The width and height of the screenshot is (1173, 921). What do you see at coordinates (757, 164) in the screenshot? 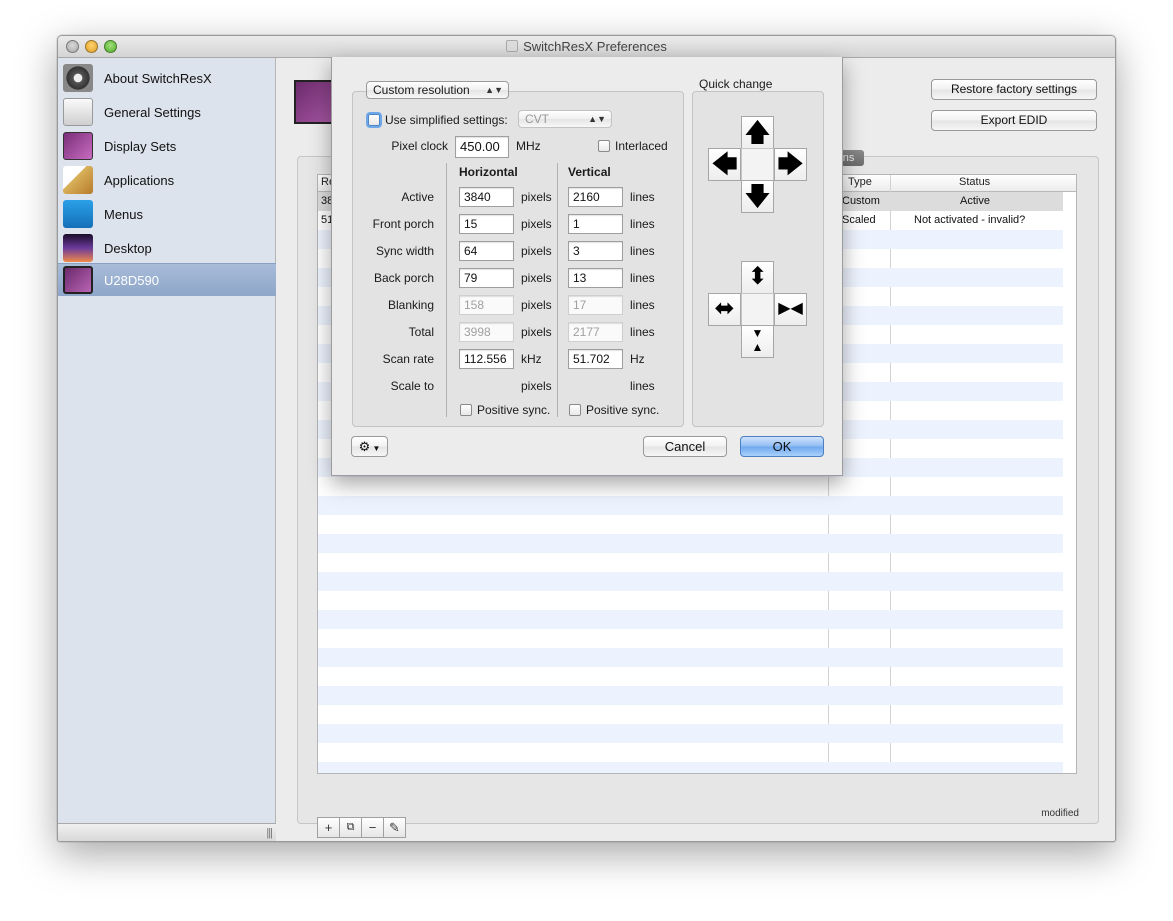
I see `quick-change-center` at bounding box center [757, 164].